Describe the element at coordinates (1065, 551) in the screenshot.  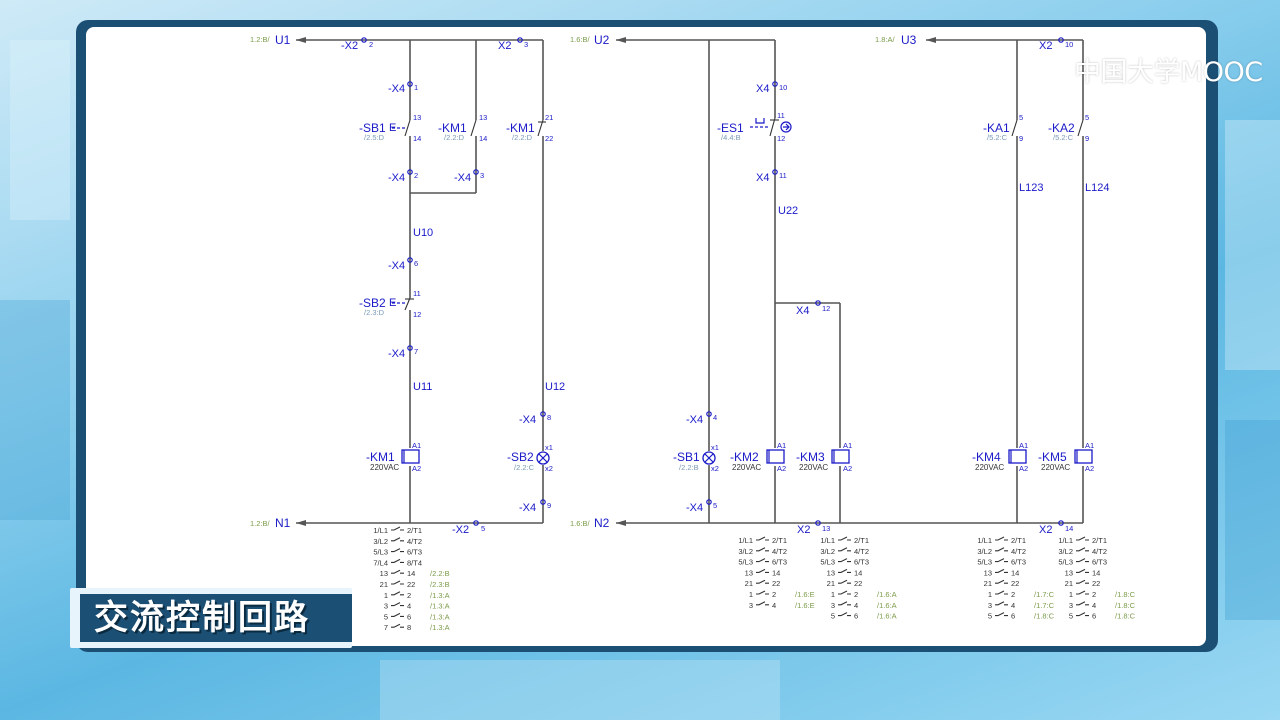
I see `contact-terminal-in: 3/L2` at that location.